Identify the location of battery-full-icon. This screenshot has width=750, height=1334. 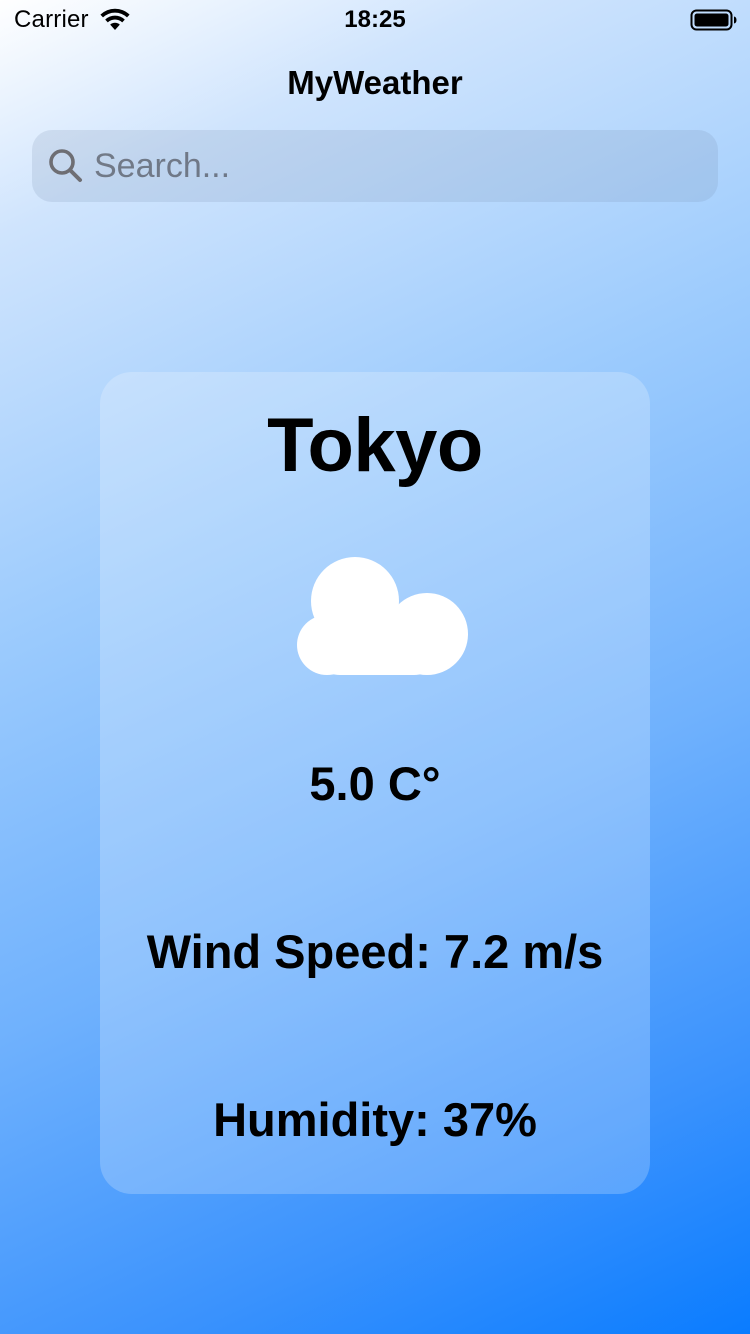
(713, 20).